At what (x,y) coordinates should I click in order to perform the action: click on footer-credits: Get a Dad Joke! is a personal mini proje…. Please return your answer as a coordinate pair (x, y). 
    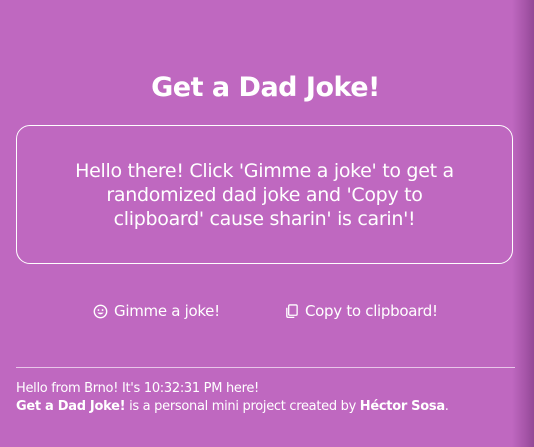
    Looking at the image, I should click on (265, 407).